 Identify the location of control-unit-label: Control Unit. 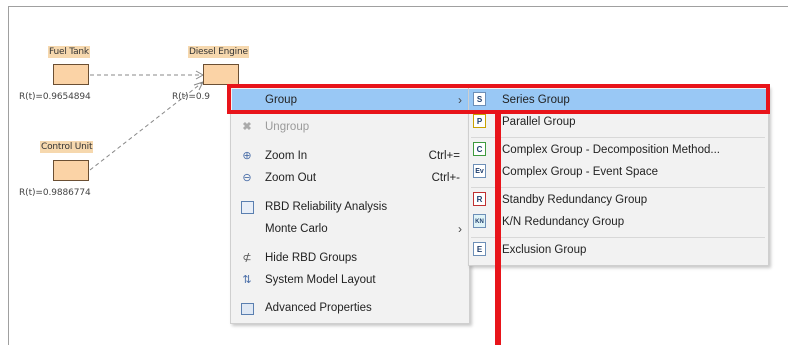
(67, 147).